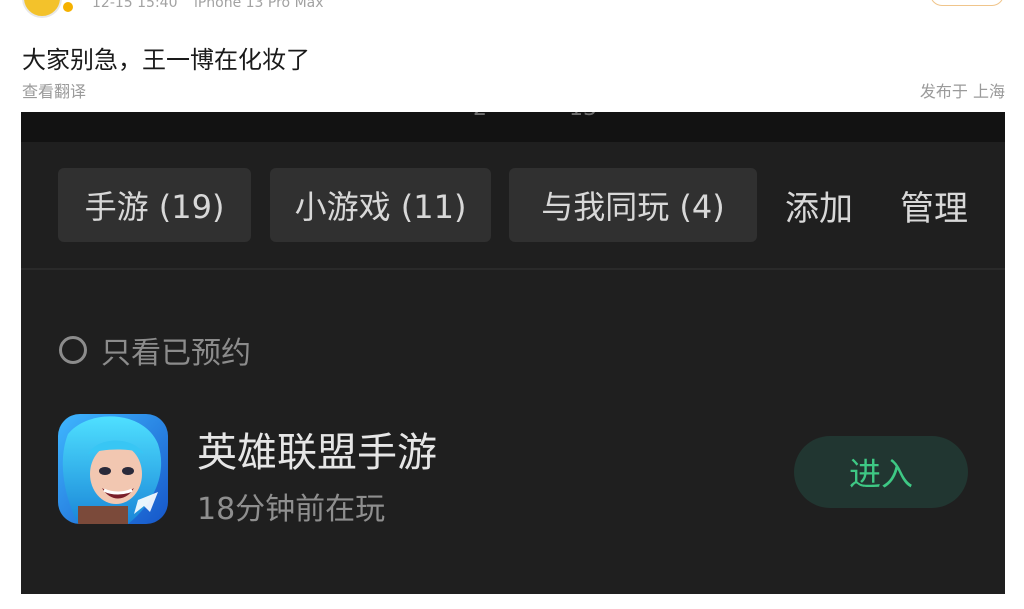  I want to click on status-glyph-right: 13, so click(583, 116).